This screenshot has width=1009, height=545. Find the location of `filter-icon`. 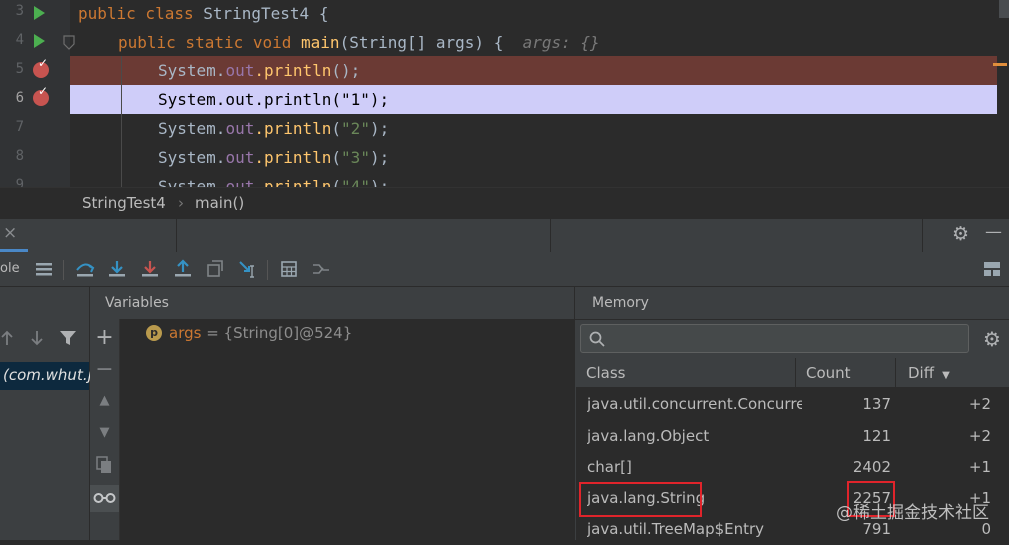

filter-icon is located at coordinates (68, 338).